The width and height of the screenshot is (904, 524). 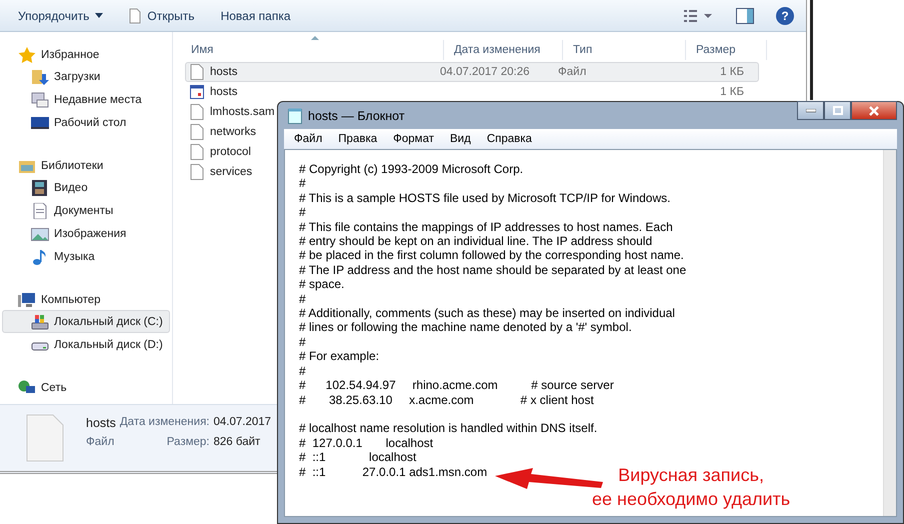 What do you see at coordinates (40, 100) in the screenshot?
I see `windows-icon` at bounding box center [40, 100].